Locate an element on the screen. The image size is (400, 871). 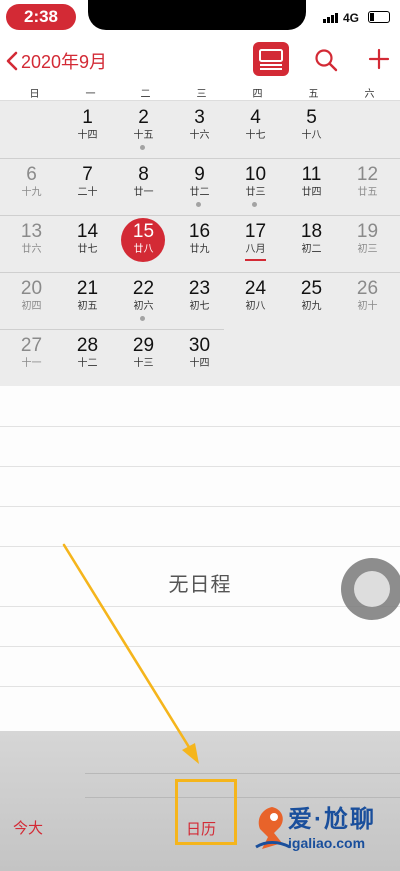
annotation-arrow-icon is located at coordinates (130, 653).